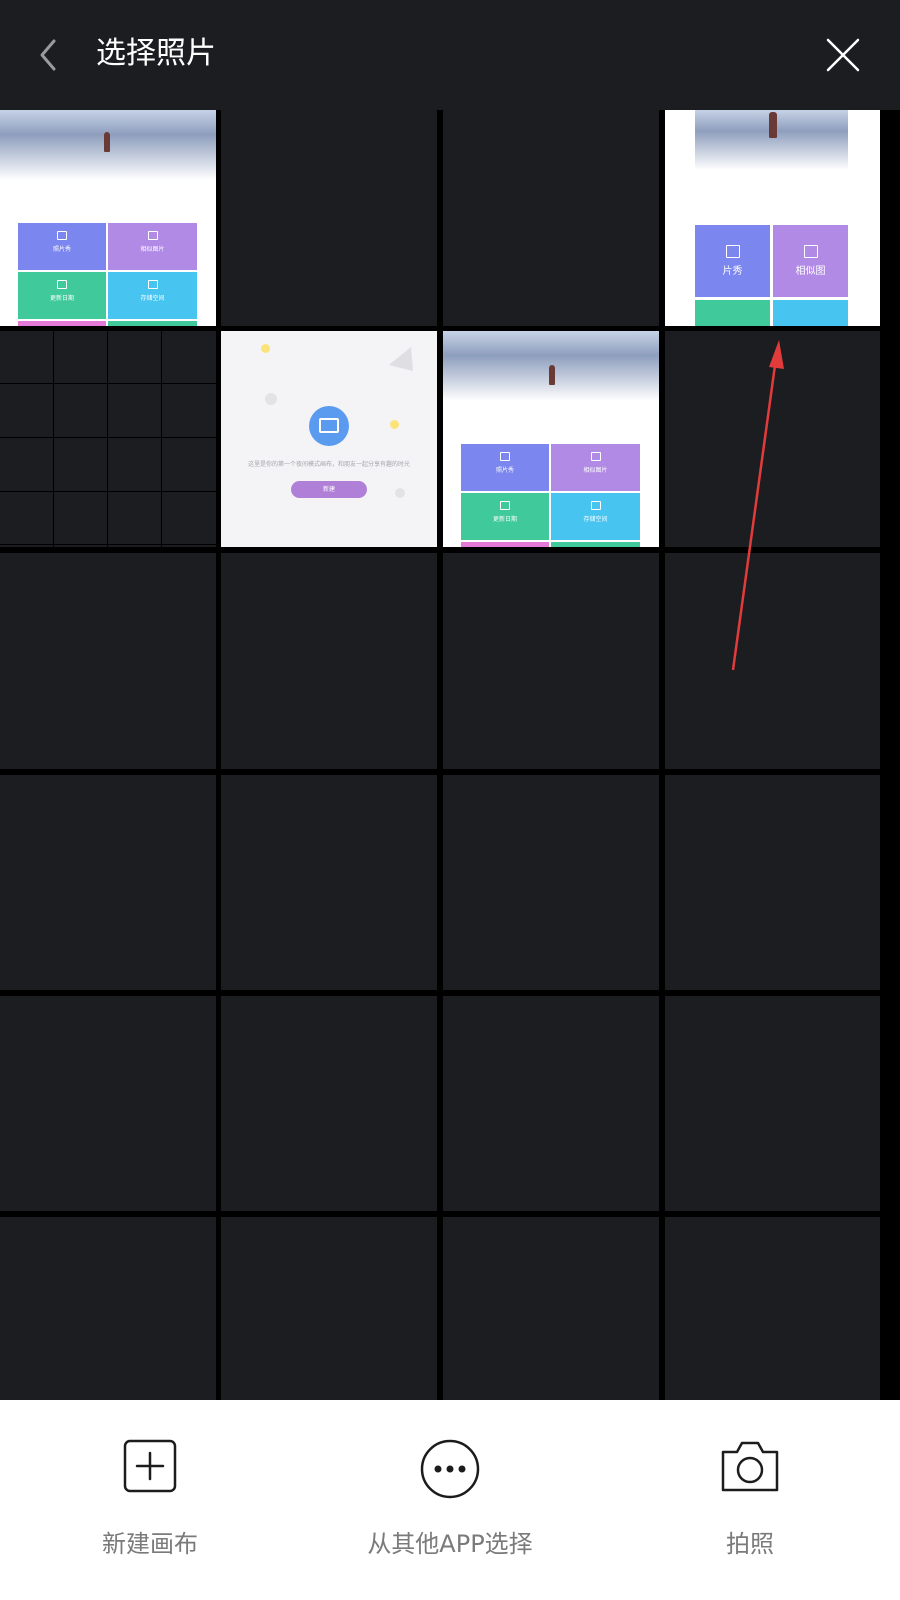 This screenshot has width=900, height=1600. I want to click on triangle-decoration, so click(401, 359).